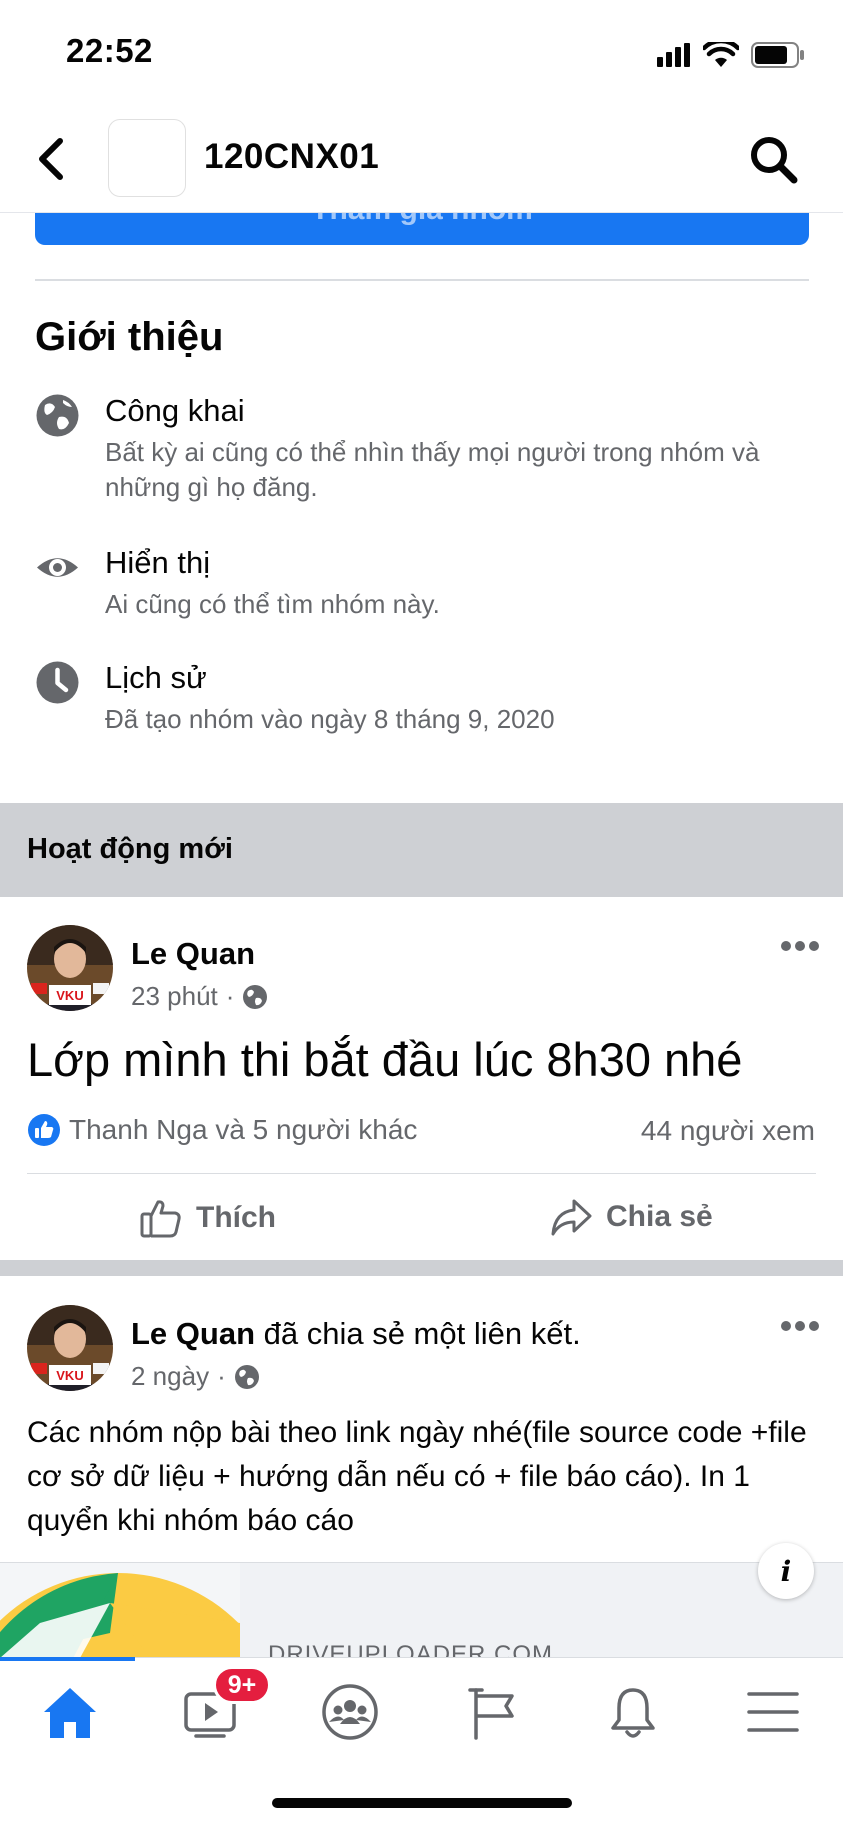 The height and width of the screenshot is (1825, 843). Describe the element at coordinates (422, 220) in the screenshot. I see `join-group-label: Tham gia nhóm` at that location.